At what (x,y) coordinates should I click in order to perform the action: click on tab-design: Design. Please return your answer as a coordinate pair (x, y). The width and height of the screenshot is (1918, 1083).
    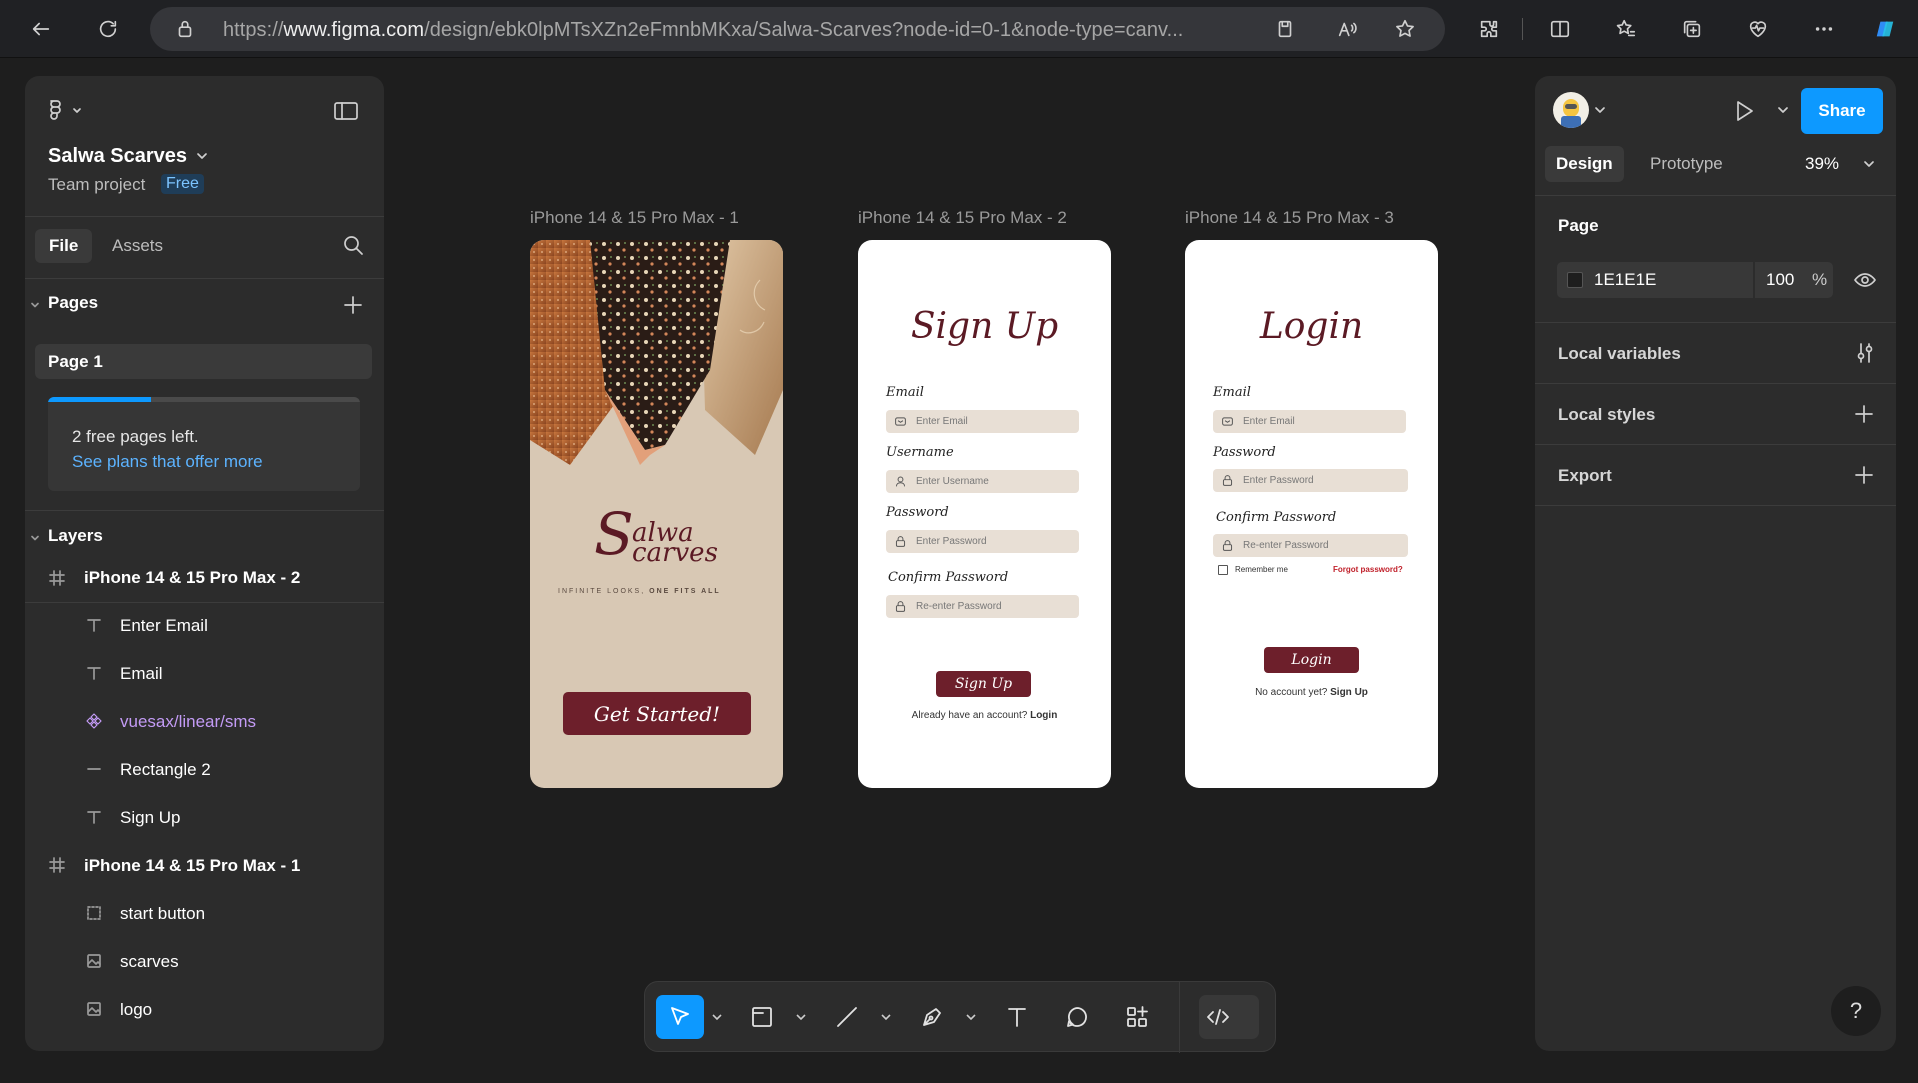
    Looking at the image, I should click on (1584, 164).